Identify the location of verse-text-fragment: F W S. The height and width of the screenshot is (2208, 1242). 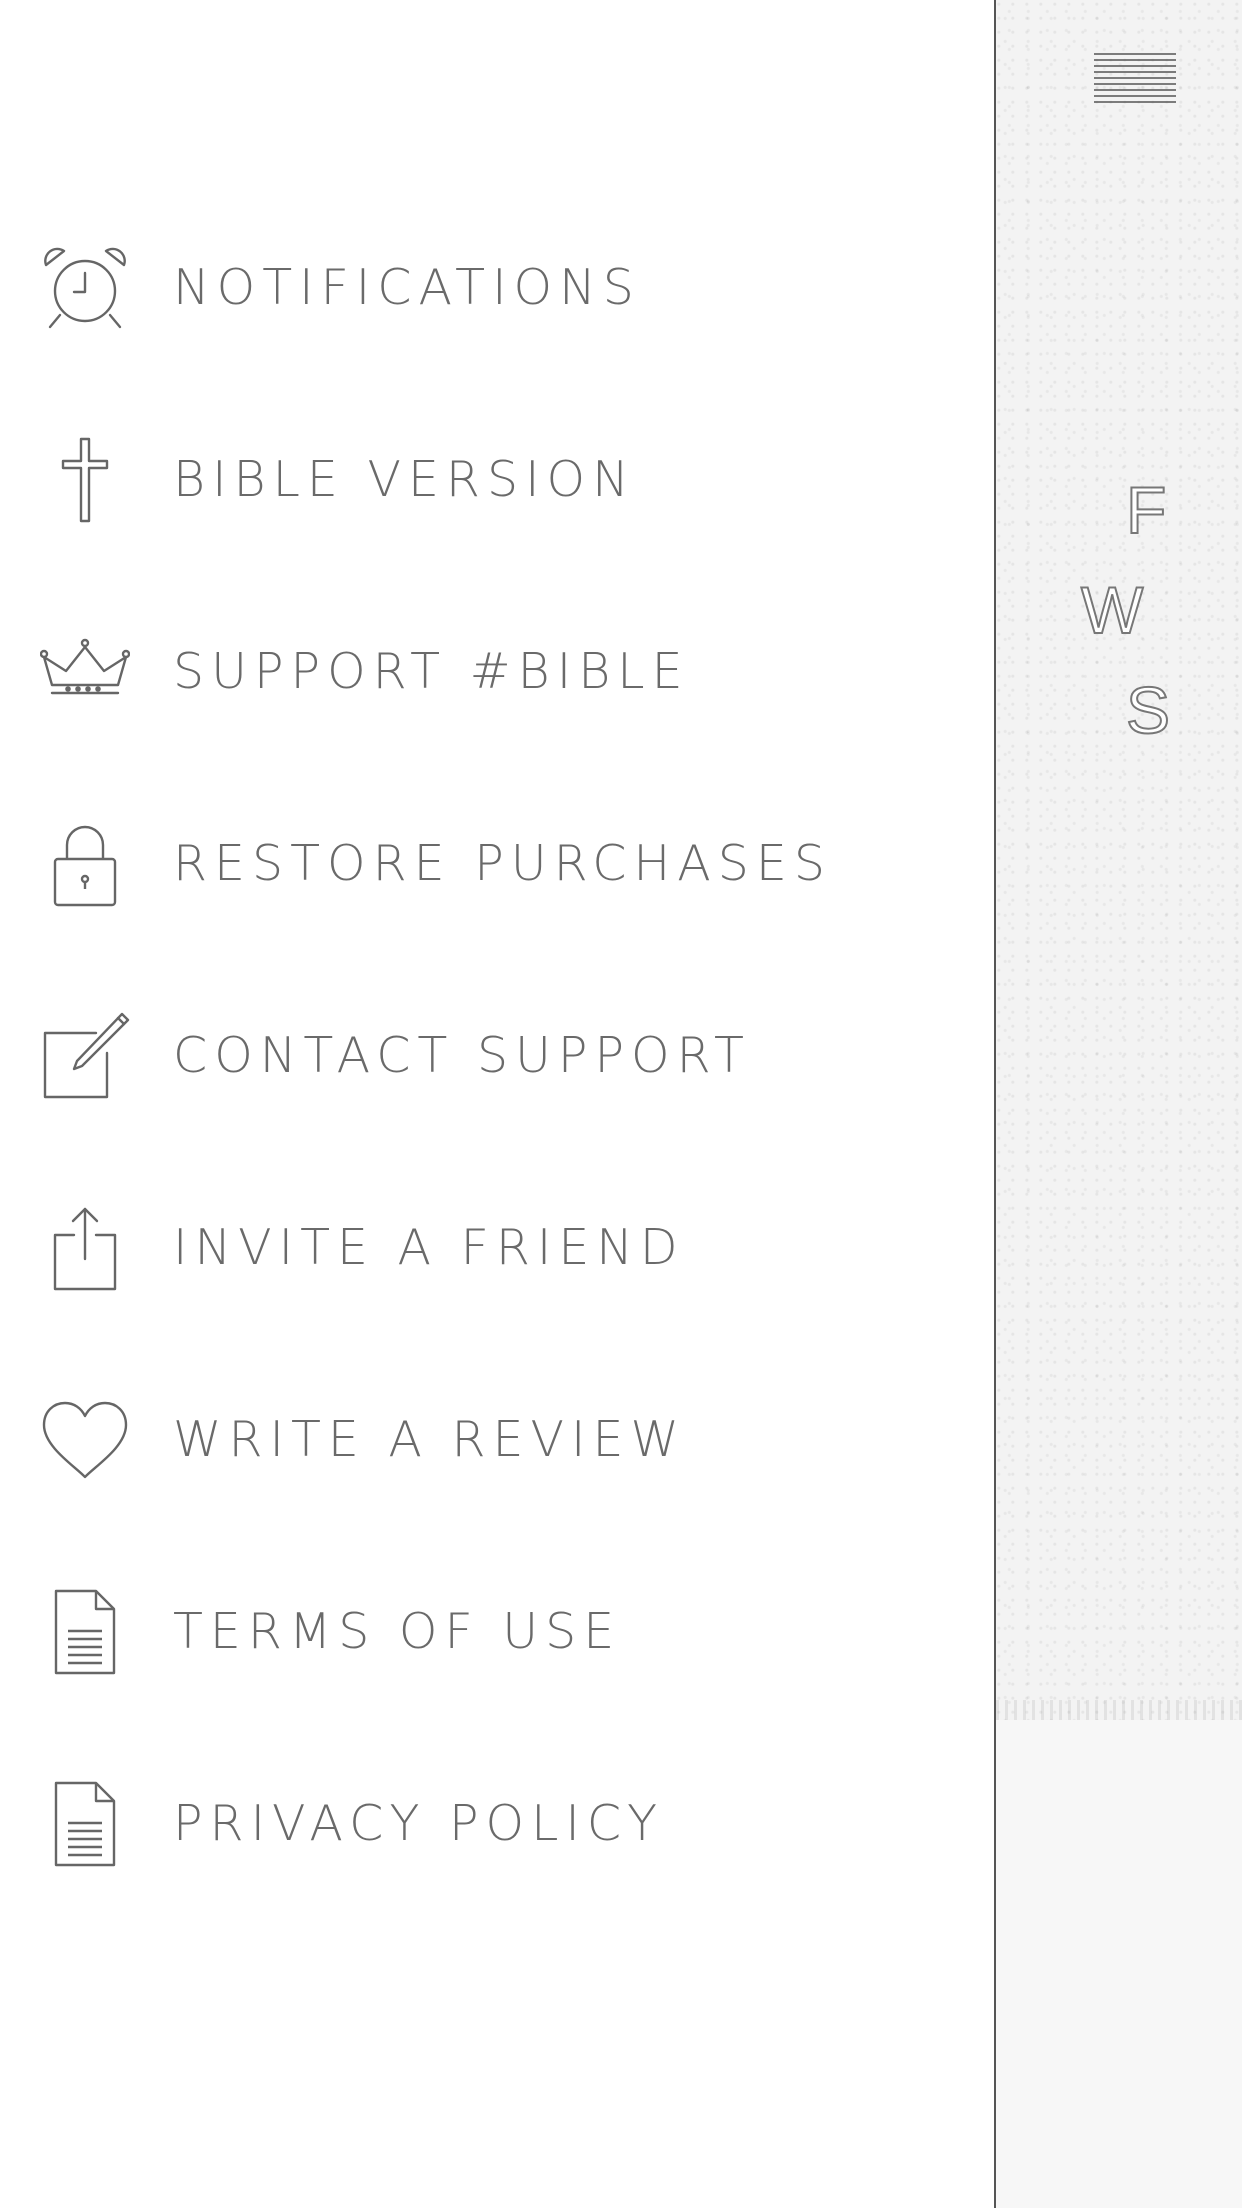
(1161, 610).